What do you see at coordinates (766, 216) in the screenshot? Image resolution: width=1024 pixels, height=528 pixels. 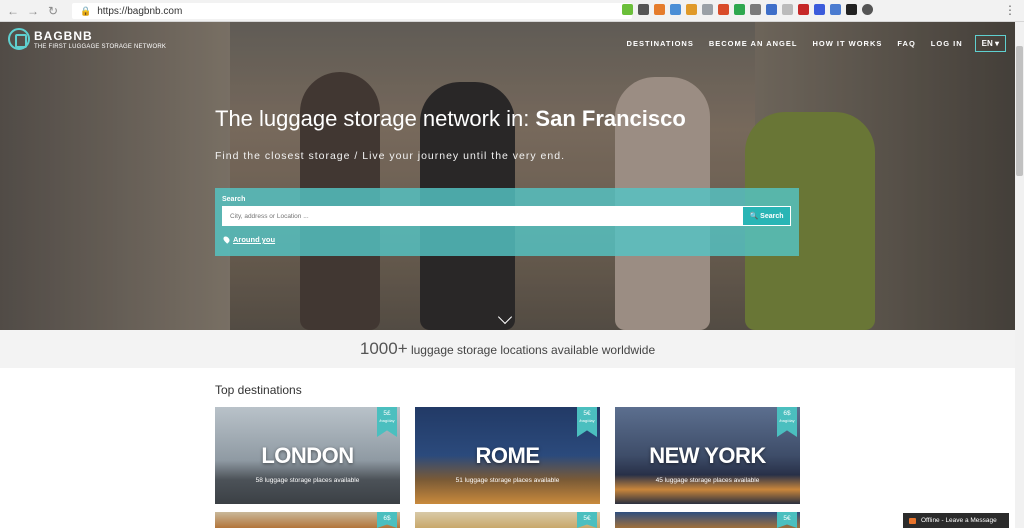 I see `search-button: 🔍 Search` at bounding box center [766, 216].